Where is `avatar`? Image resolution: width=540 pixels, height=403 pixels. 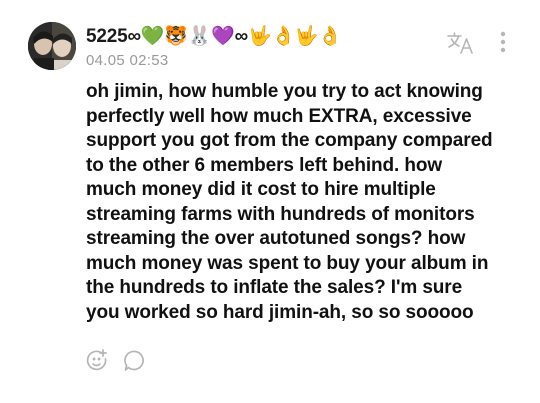
avatar is located at coordinates (52, 46).